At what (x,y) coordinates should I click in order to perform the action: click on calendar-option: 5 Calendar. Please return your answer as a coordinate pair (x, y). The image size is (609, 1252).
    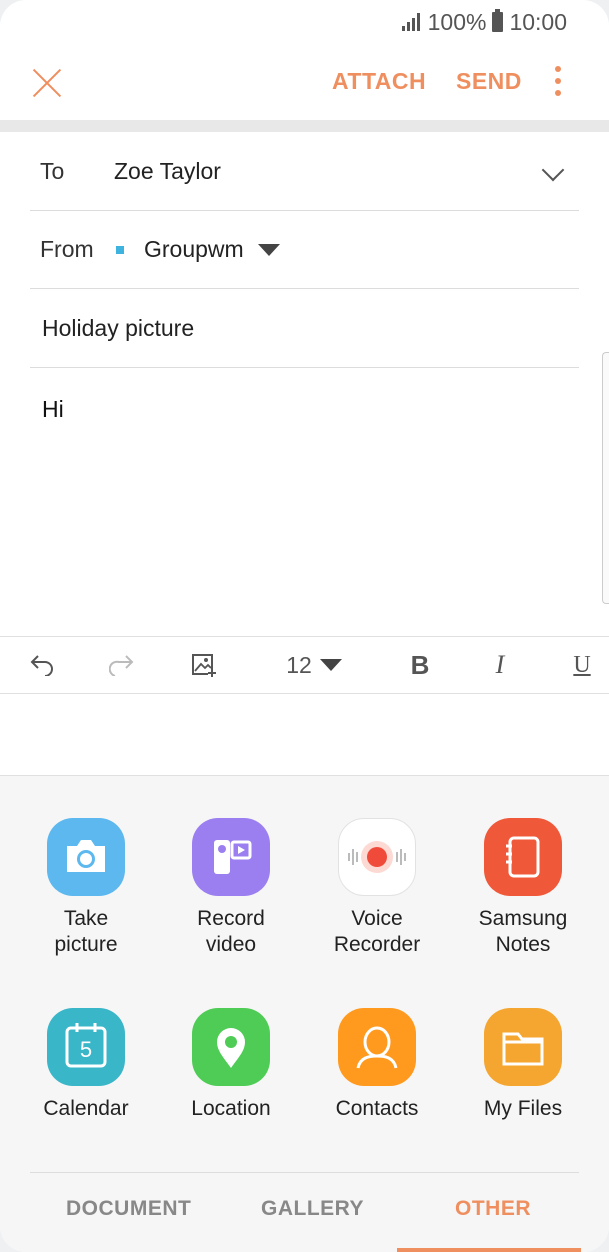
    Looking at the image, I should click on (86, 1065).